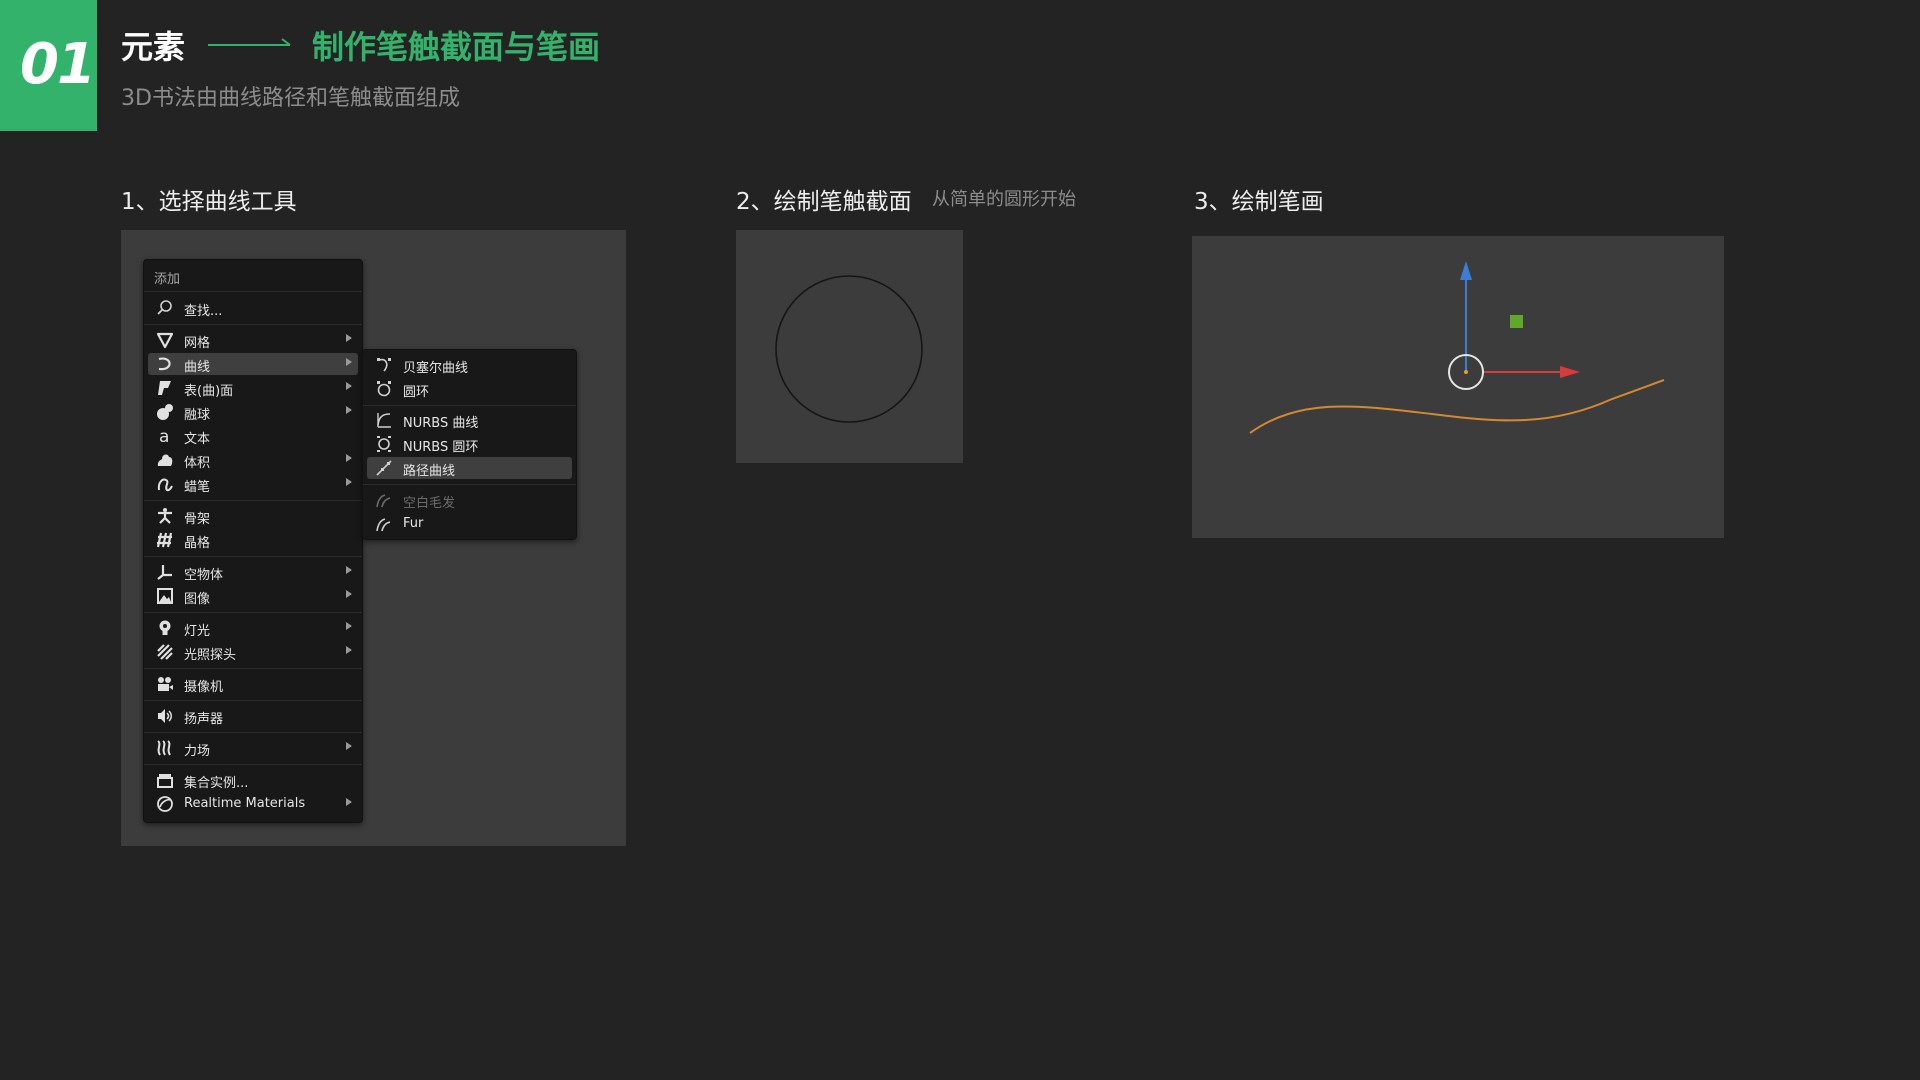 The image size is (1920, 1080). Describe the element at coordinates (167, 279) in the screenshot. I see `add-menu-header: 添加` at that location.